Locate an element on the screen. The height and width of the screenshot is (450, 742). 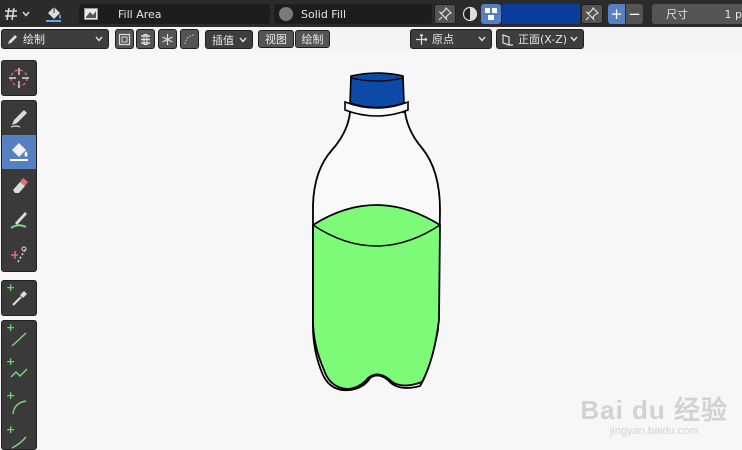
mode-selector: 绘制 is located at coordinates (55, 39).